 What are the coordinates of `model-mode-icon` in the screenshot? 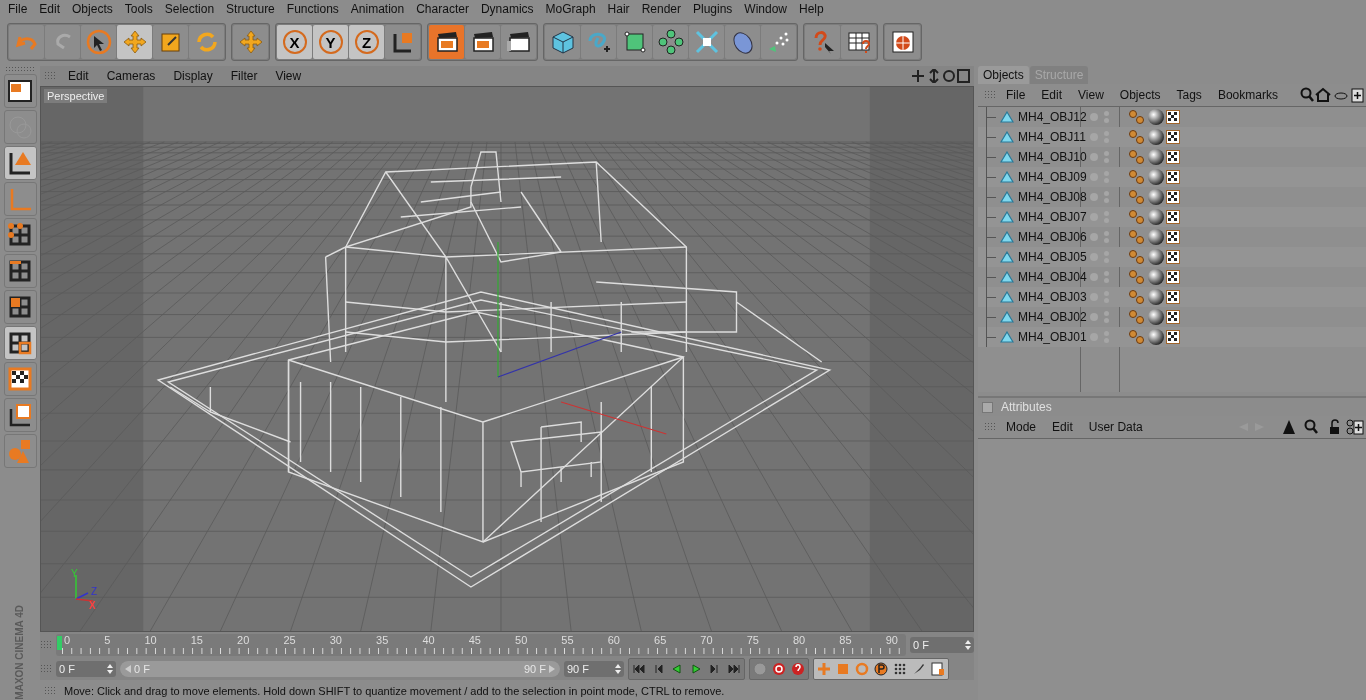 It's located at (20, 163).